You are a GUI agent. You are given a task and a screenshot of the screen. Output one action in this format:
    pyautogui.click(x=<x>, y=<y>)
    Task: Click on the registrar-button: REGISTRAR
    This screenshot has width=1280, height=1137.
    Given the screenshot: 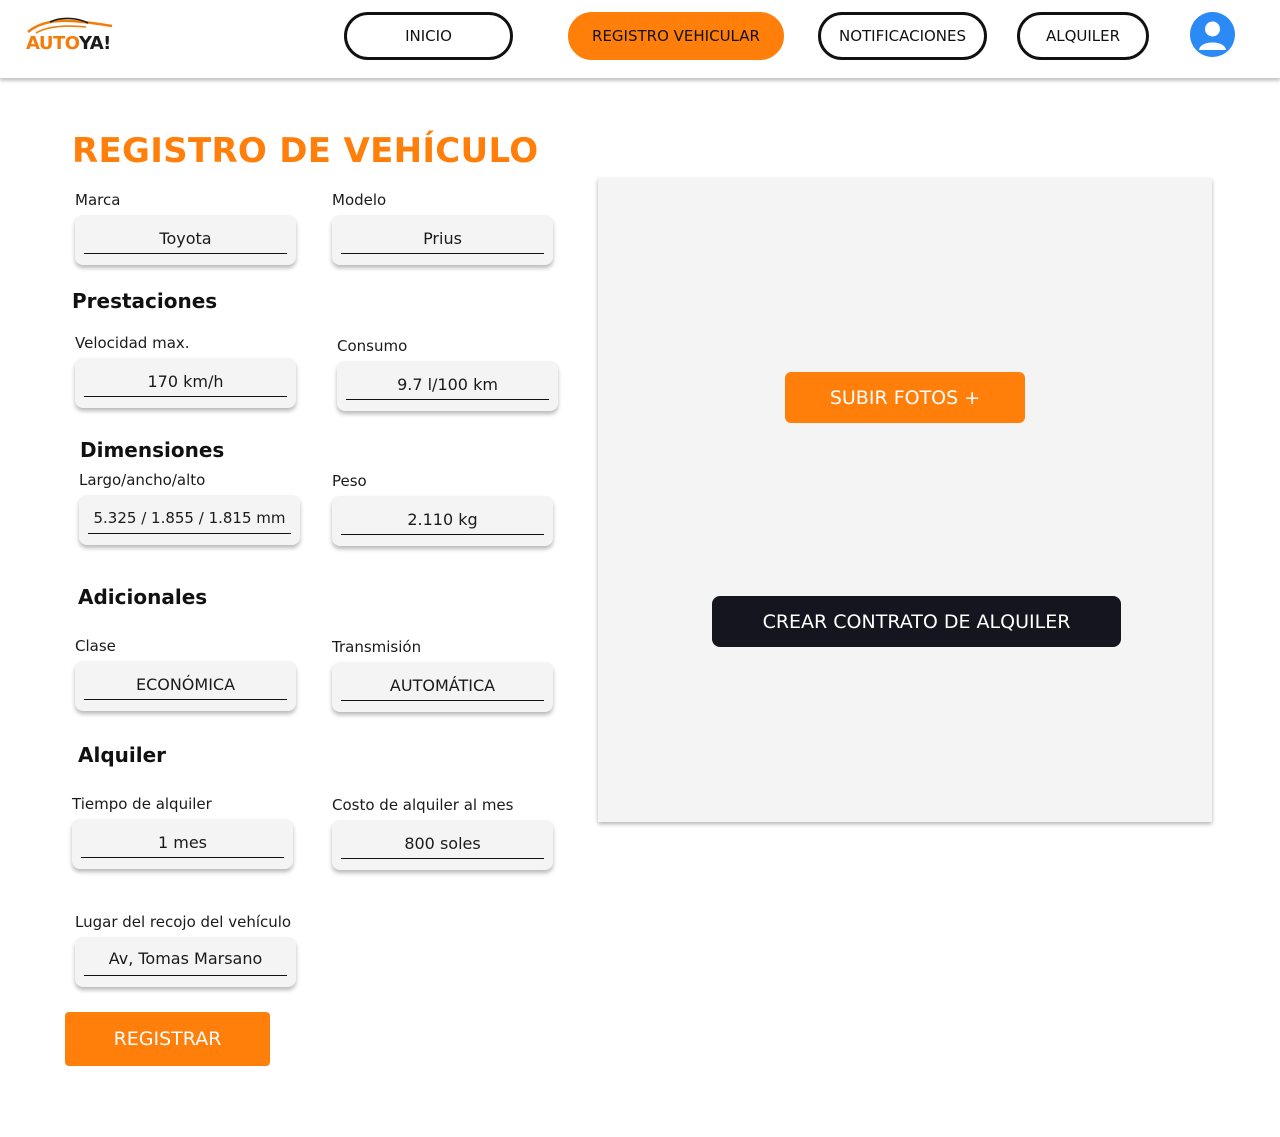 What is the action you would take?
    pyautogui.click(x=167, y=1039)
    